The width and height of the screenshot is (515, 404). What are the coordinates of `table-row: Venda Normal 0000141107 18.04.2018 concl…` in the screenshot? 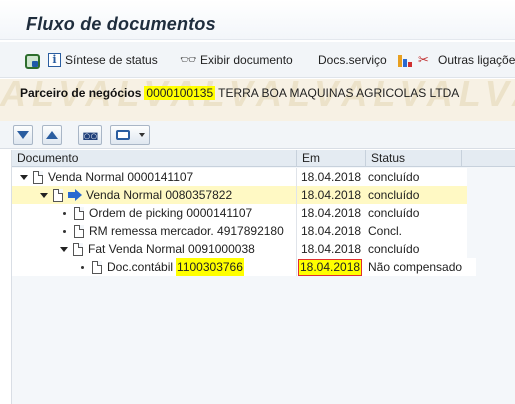 It's located at (263, 177).